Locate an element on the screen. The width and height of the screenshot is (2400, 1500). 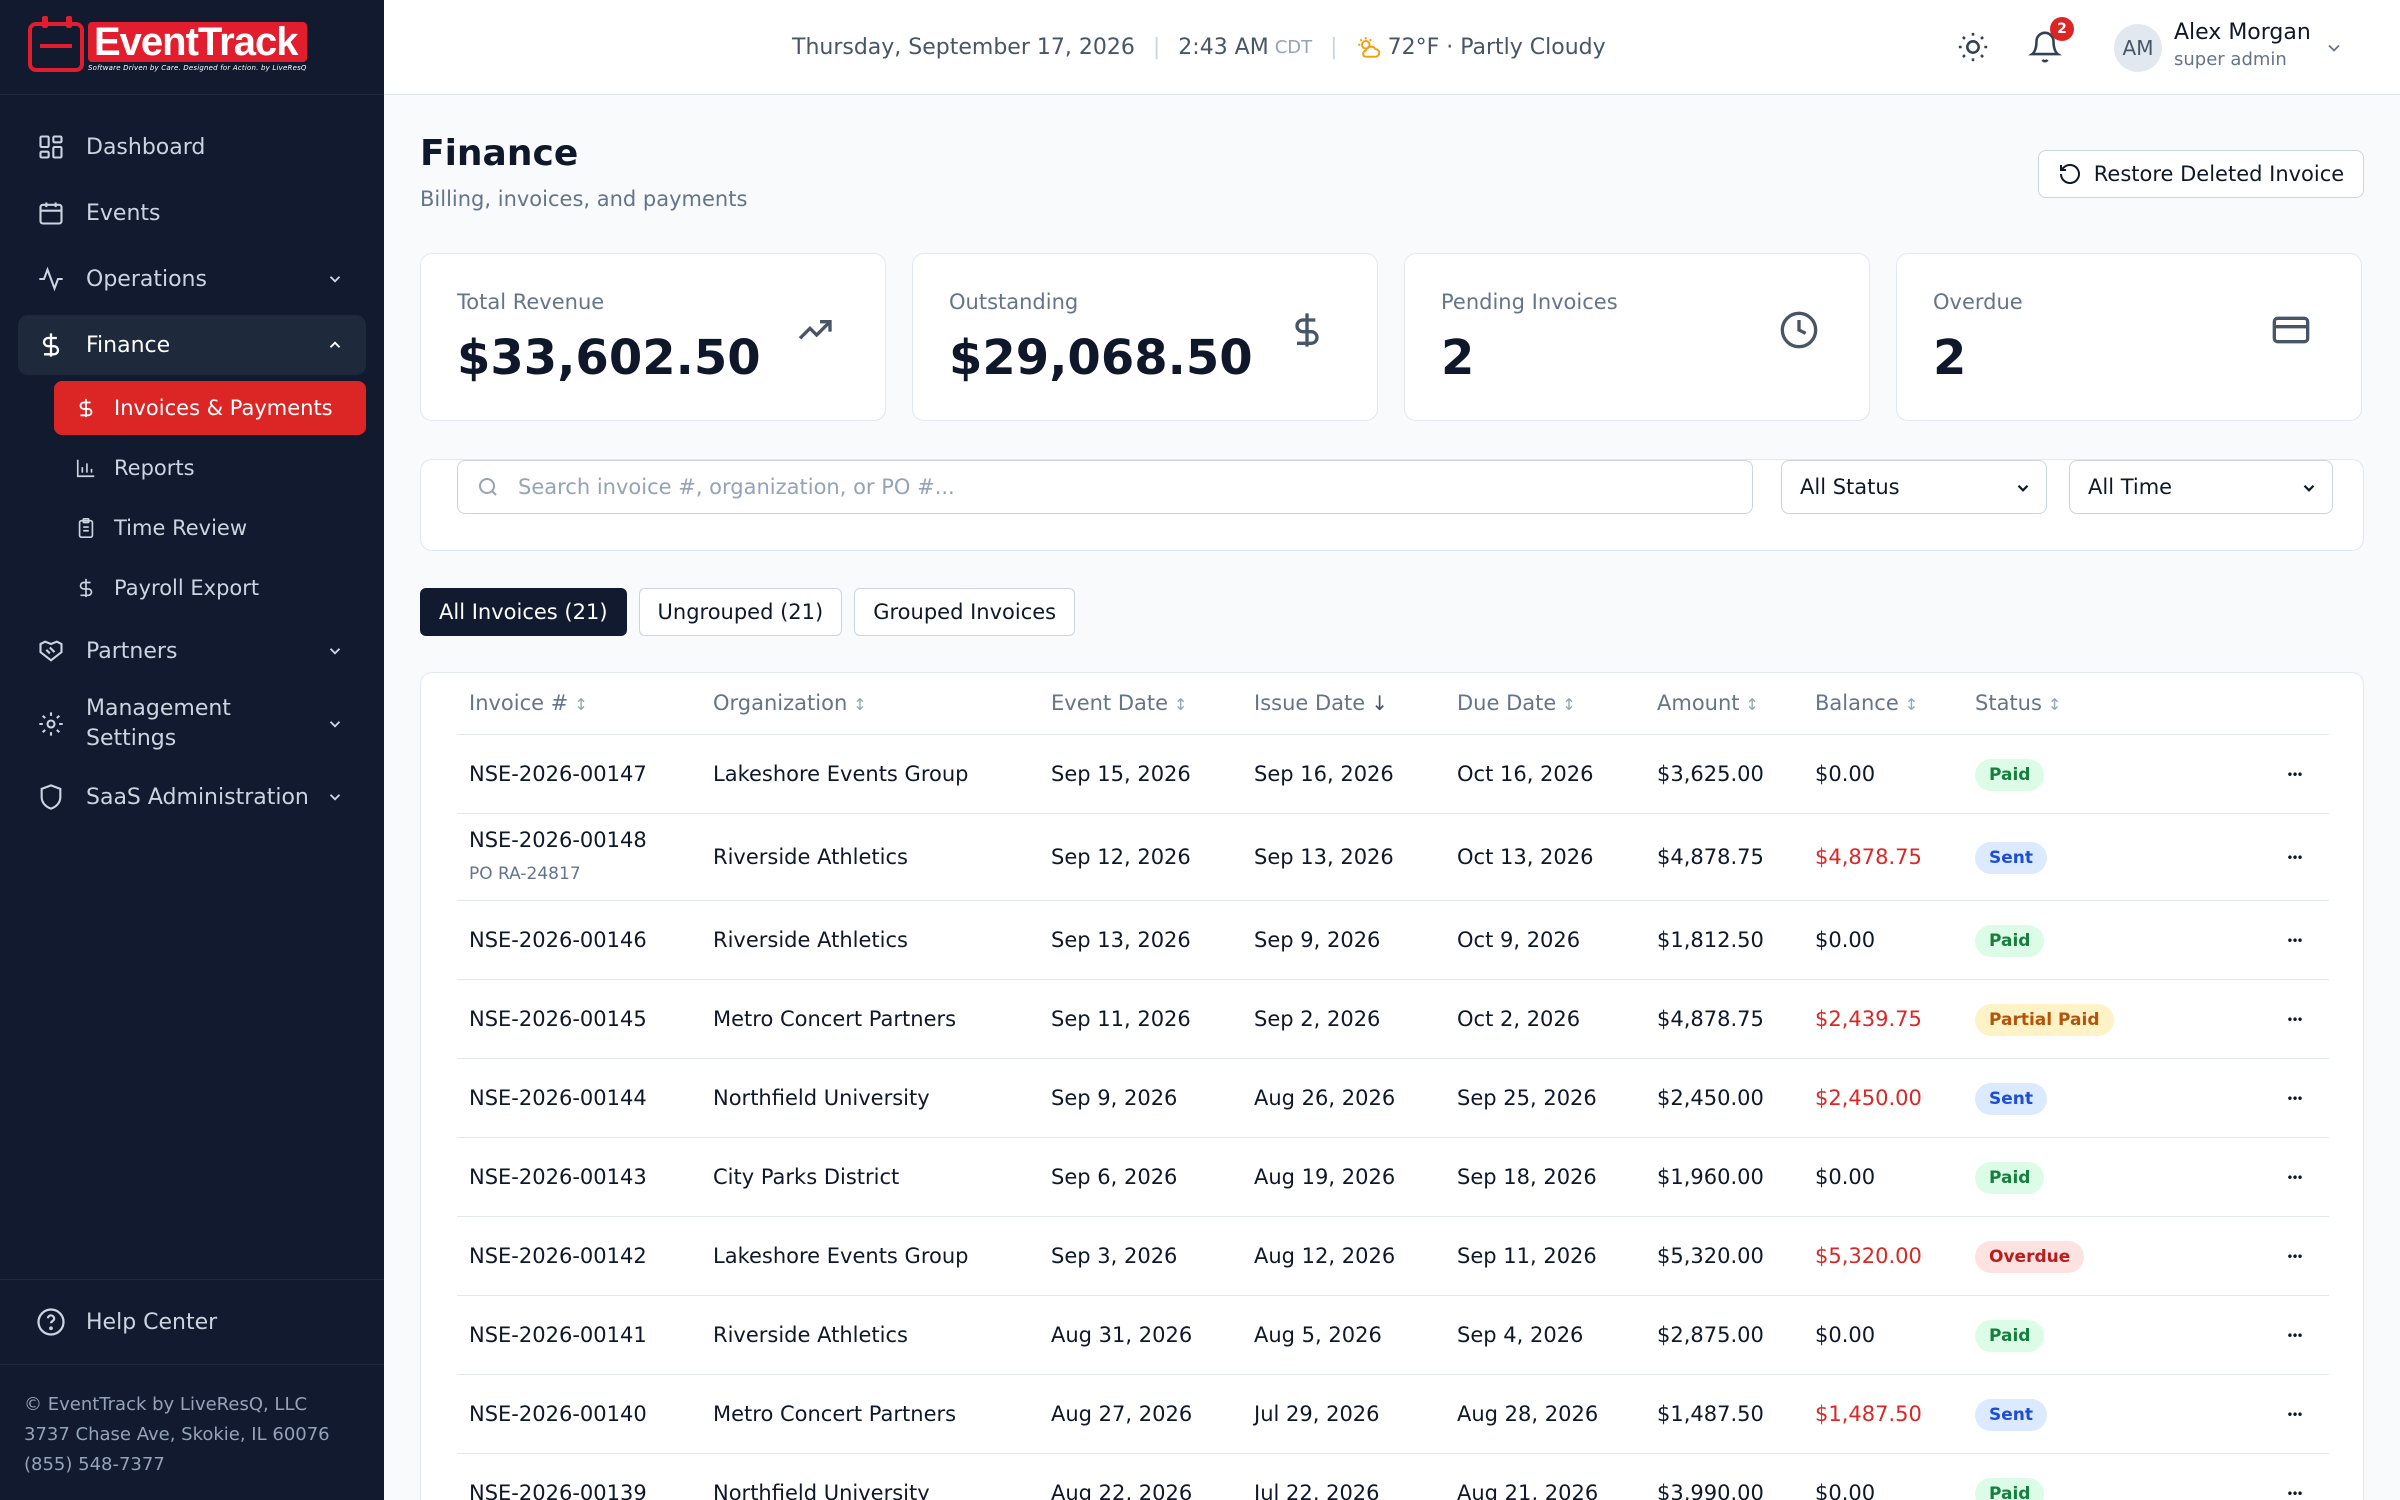
status-select-value: All Status is located at coordinates (1850, 487).